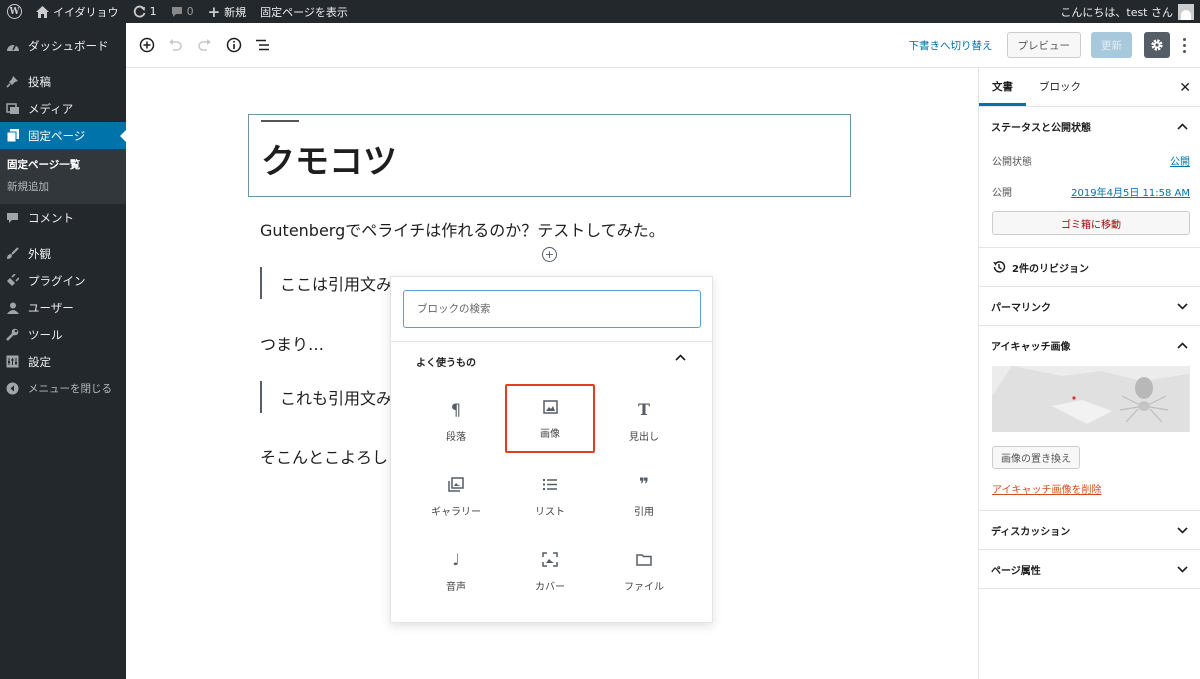  Describe the element at coordinates (1036, 457) in the screenshot. I see `replace-image-button: 画像の置き換え` at that location.